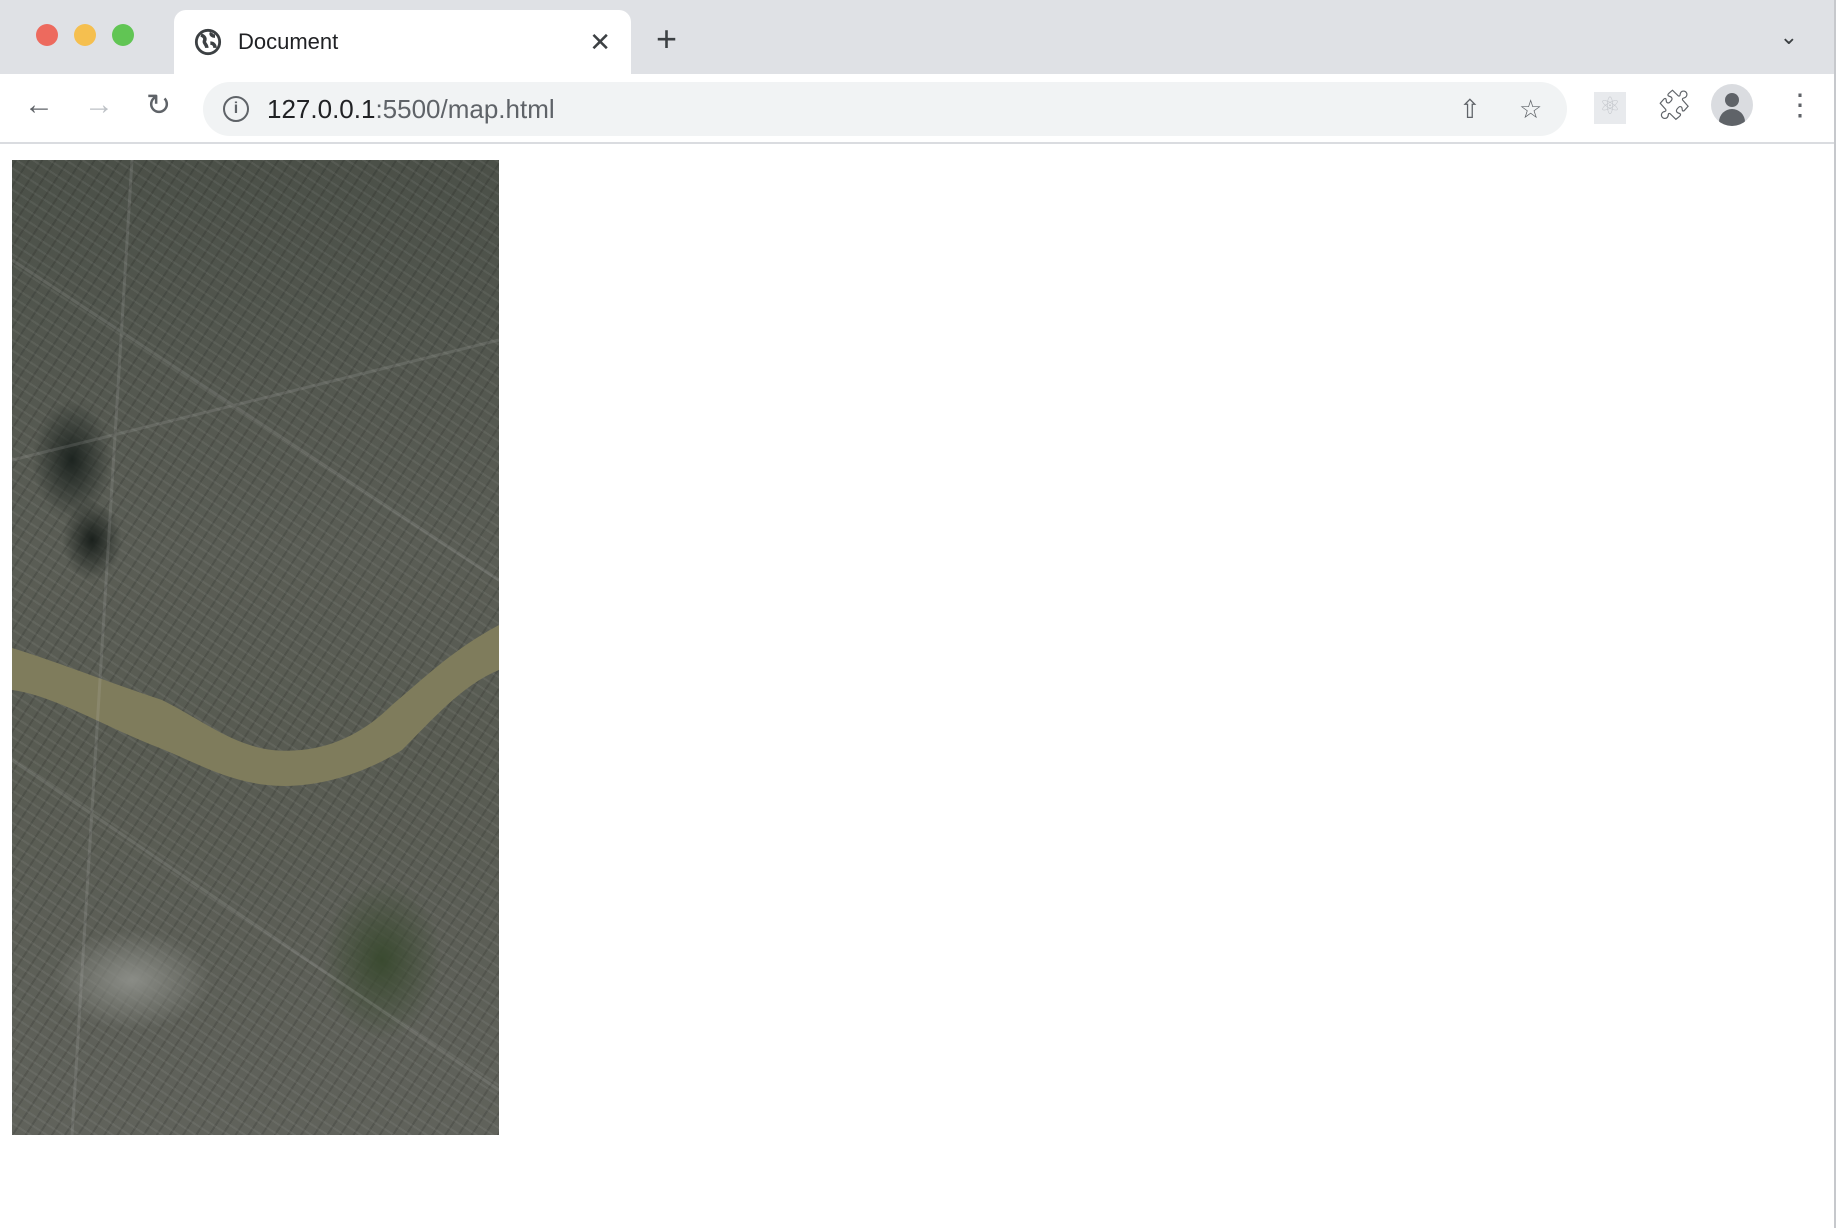 The image size is (1836, 1228). What do you see at coordinates (1470, 109) in the screenshot?
I see `share-icon: ⇧` at bounding box center [1470, 109].